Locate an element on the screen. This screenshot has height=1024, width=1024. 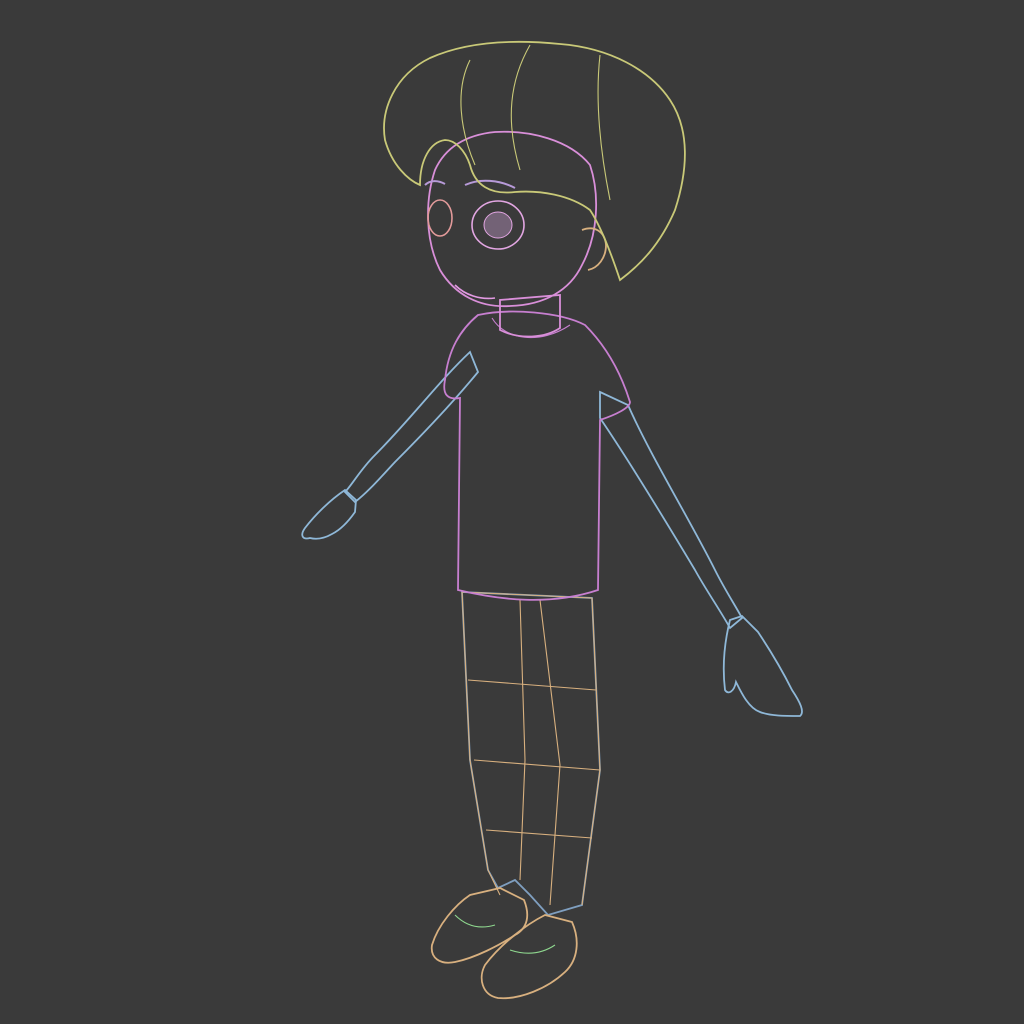
left-shoe-mesh is located at coordinates (479, 925).